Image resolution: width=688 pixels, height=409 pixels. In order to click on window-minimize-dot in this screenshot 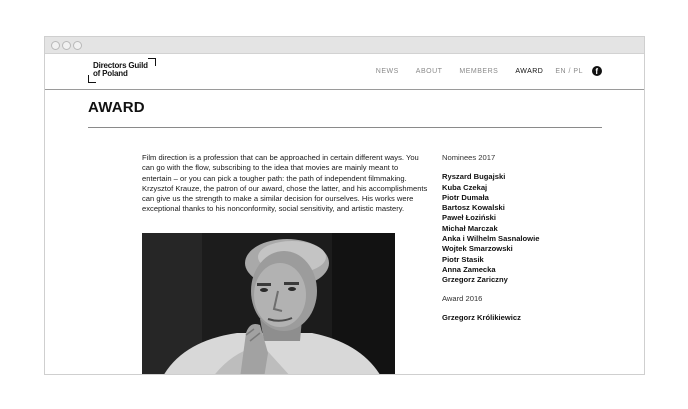, I will do `click(66, 45)`.